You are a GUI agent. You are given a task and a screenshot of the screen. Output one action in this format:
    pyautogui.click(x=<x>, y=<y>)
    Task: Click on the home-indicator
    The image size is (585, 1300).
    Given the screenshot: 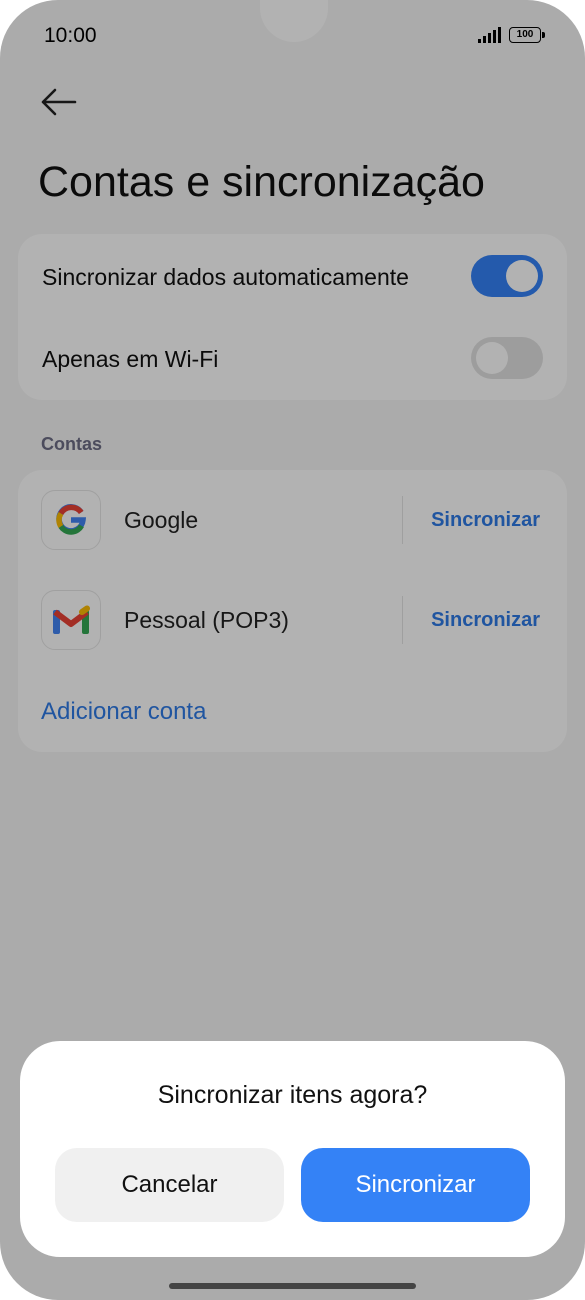 What is the action you would take?
    pyautogui.click(x=292, y=1286)
    